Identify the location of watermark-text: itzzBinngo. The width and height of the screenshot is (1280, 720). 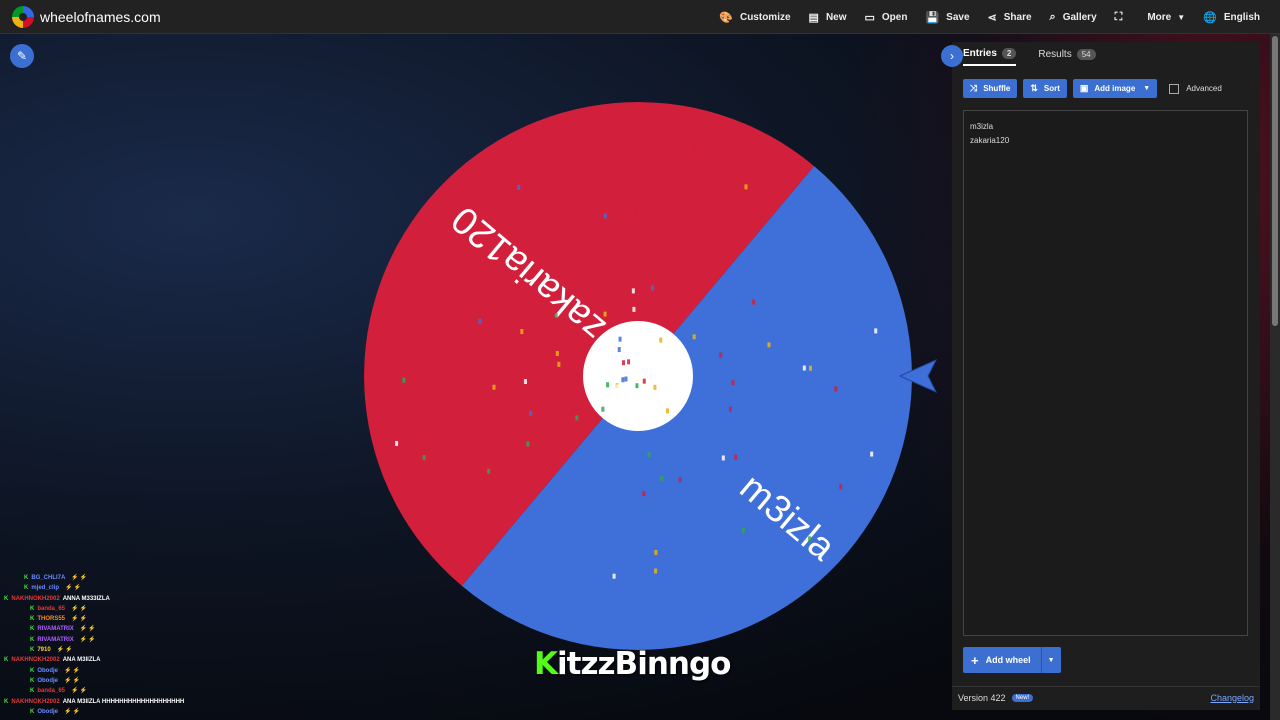
(644, 664).